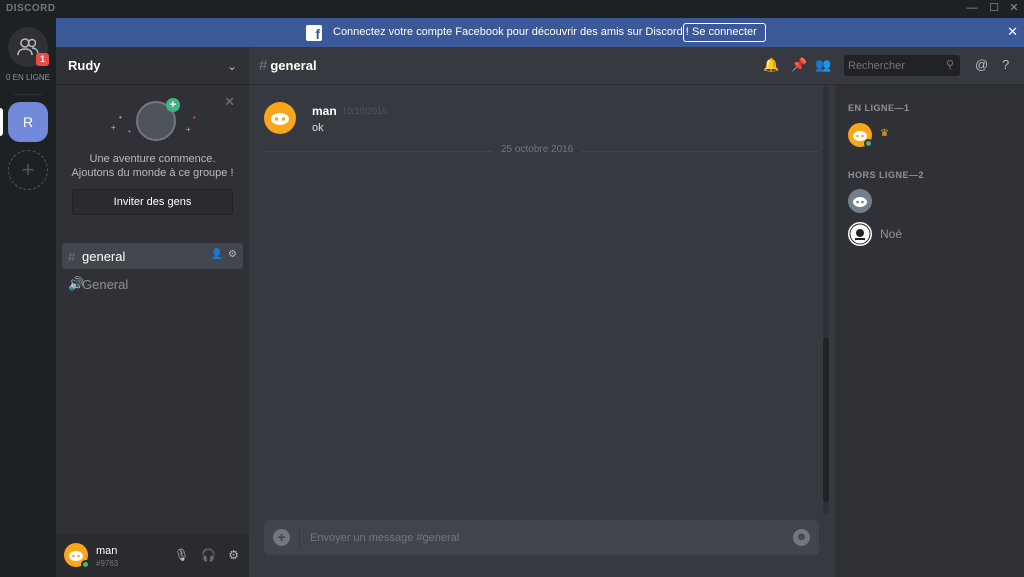 The image size is (1024, 577). What do you see at coordinates (84, 65) in the screenshot?
I see `server-name: Rudy` at bounding box center [84, 65].